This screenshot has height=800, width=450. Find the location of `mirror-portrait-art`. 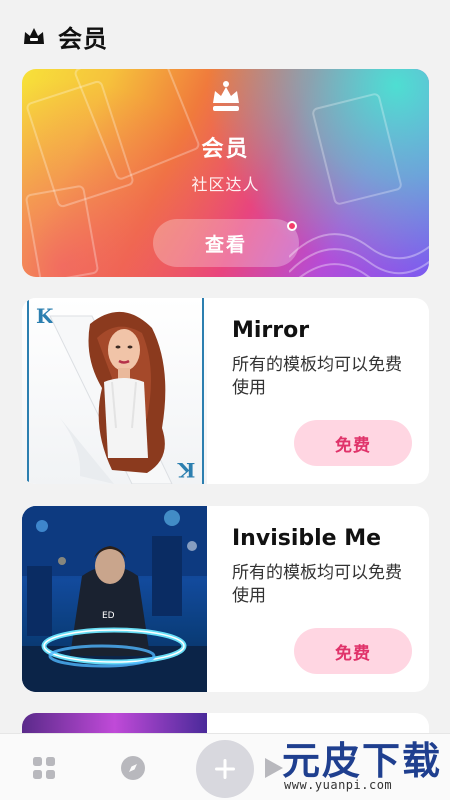

mirror-portrait-art is located at coordinates (111, 397).